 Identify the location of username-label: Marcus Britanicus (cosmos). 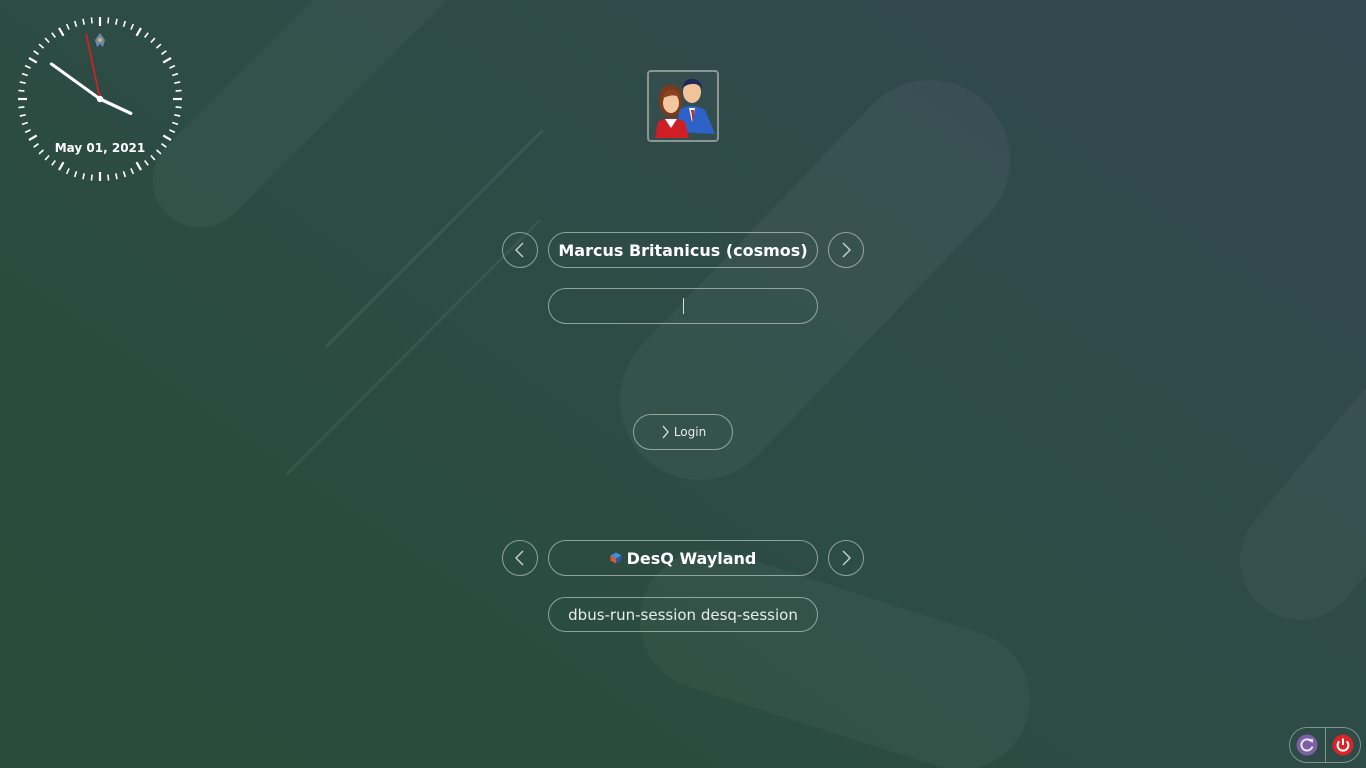
(683, 250).